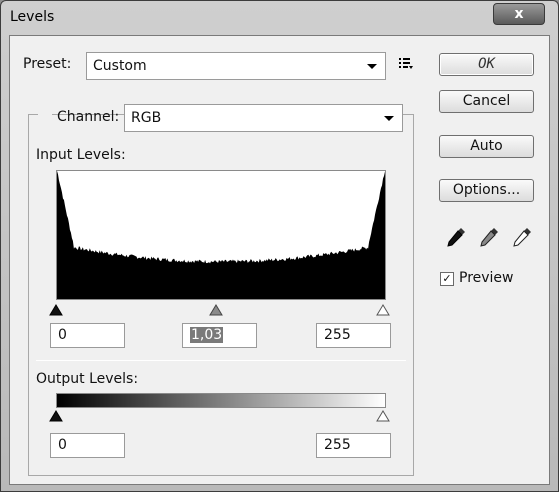 The height and width of the screenshot is (492, 559). Describe the element at coordinates (88, 117) in the screenshot. I see `channel-label: Channel:` at that location.